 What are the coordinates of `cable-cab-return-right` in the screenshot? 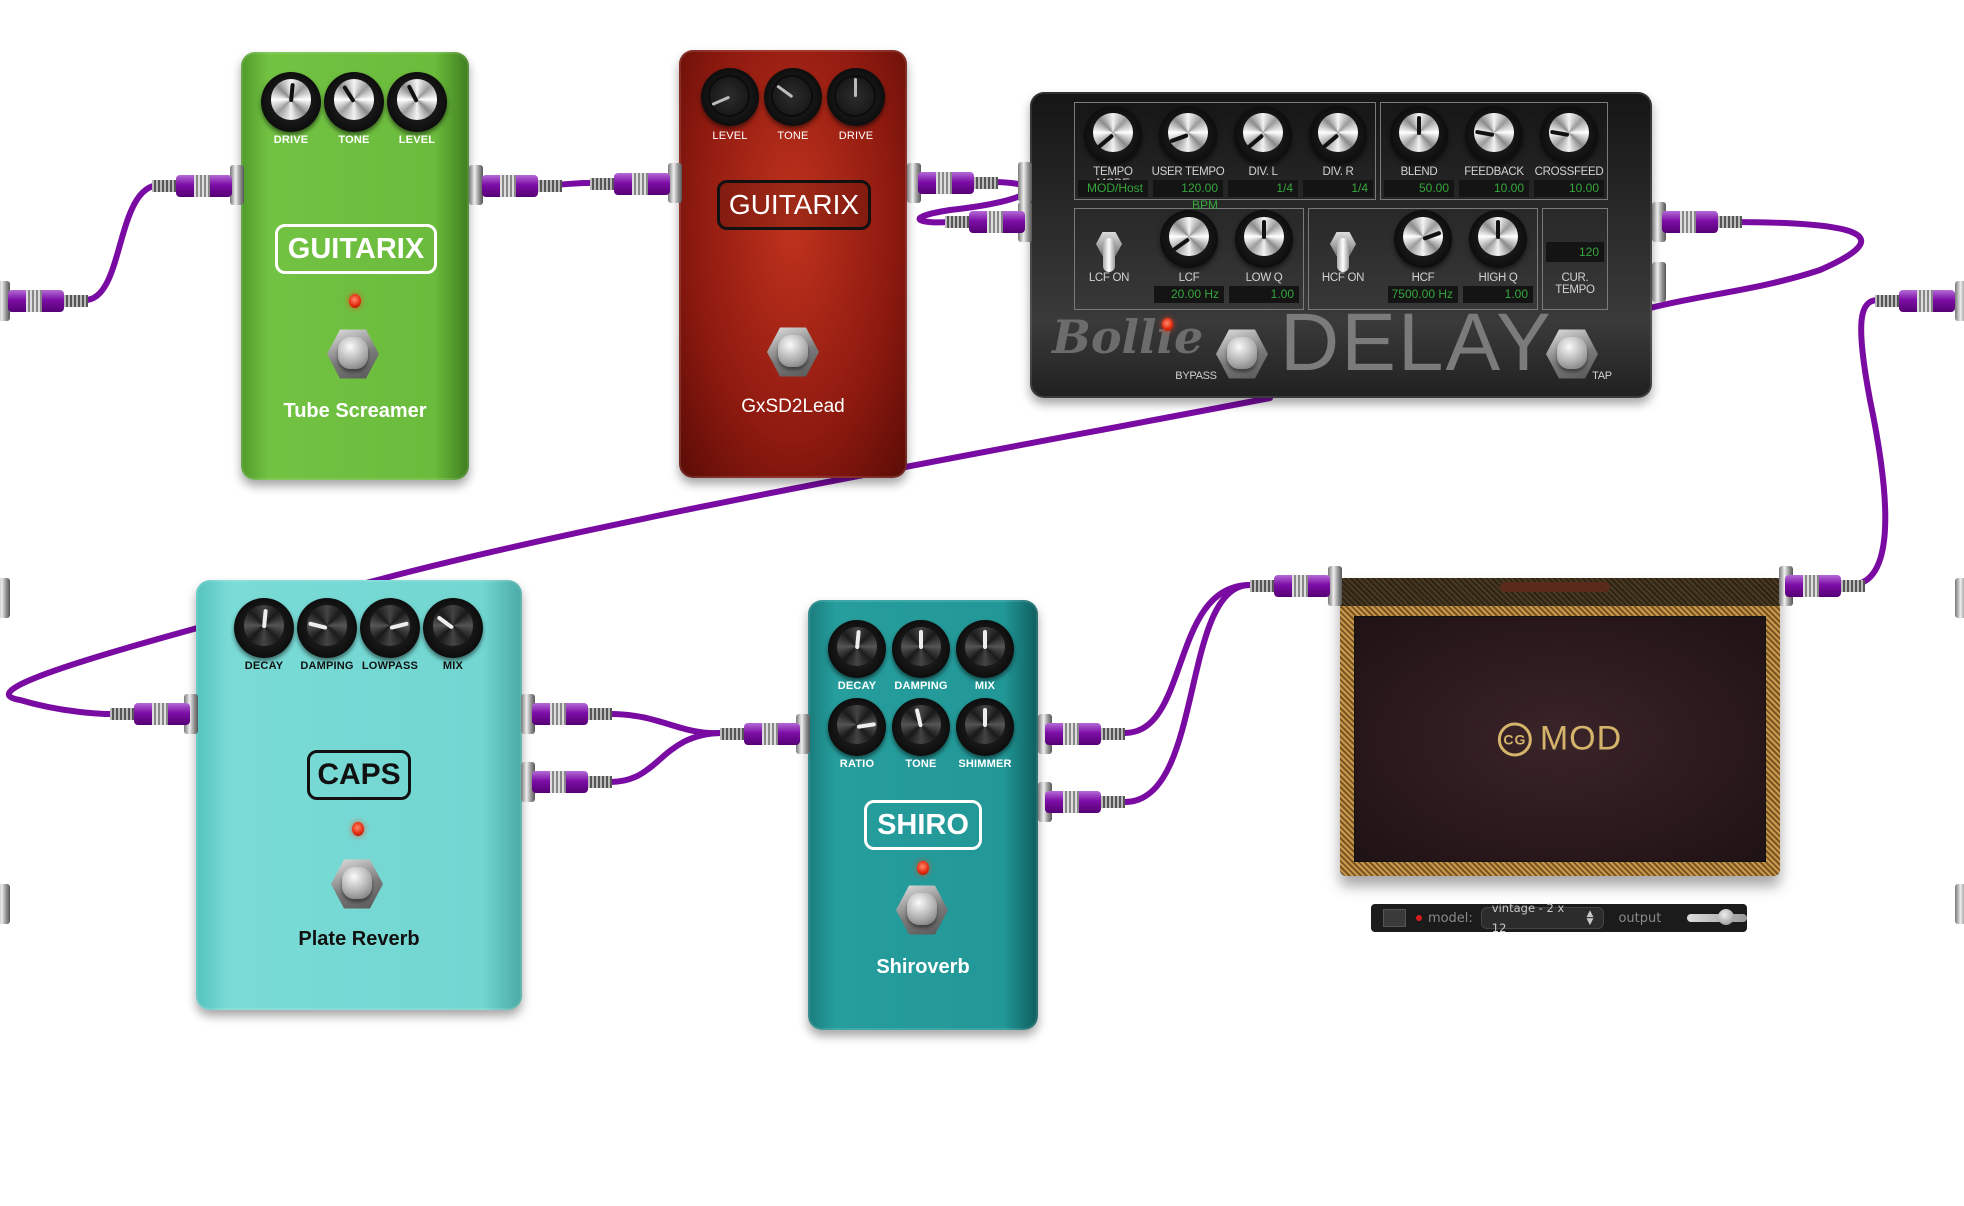 It's located at (1868, 442).